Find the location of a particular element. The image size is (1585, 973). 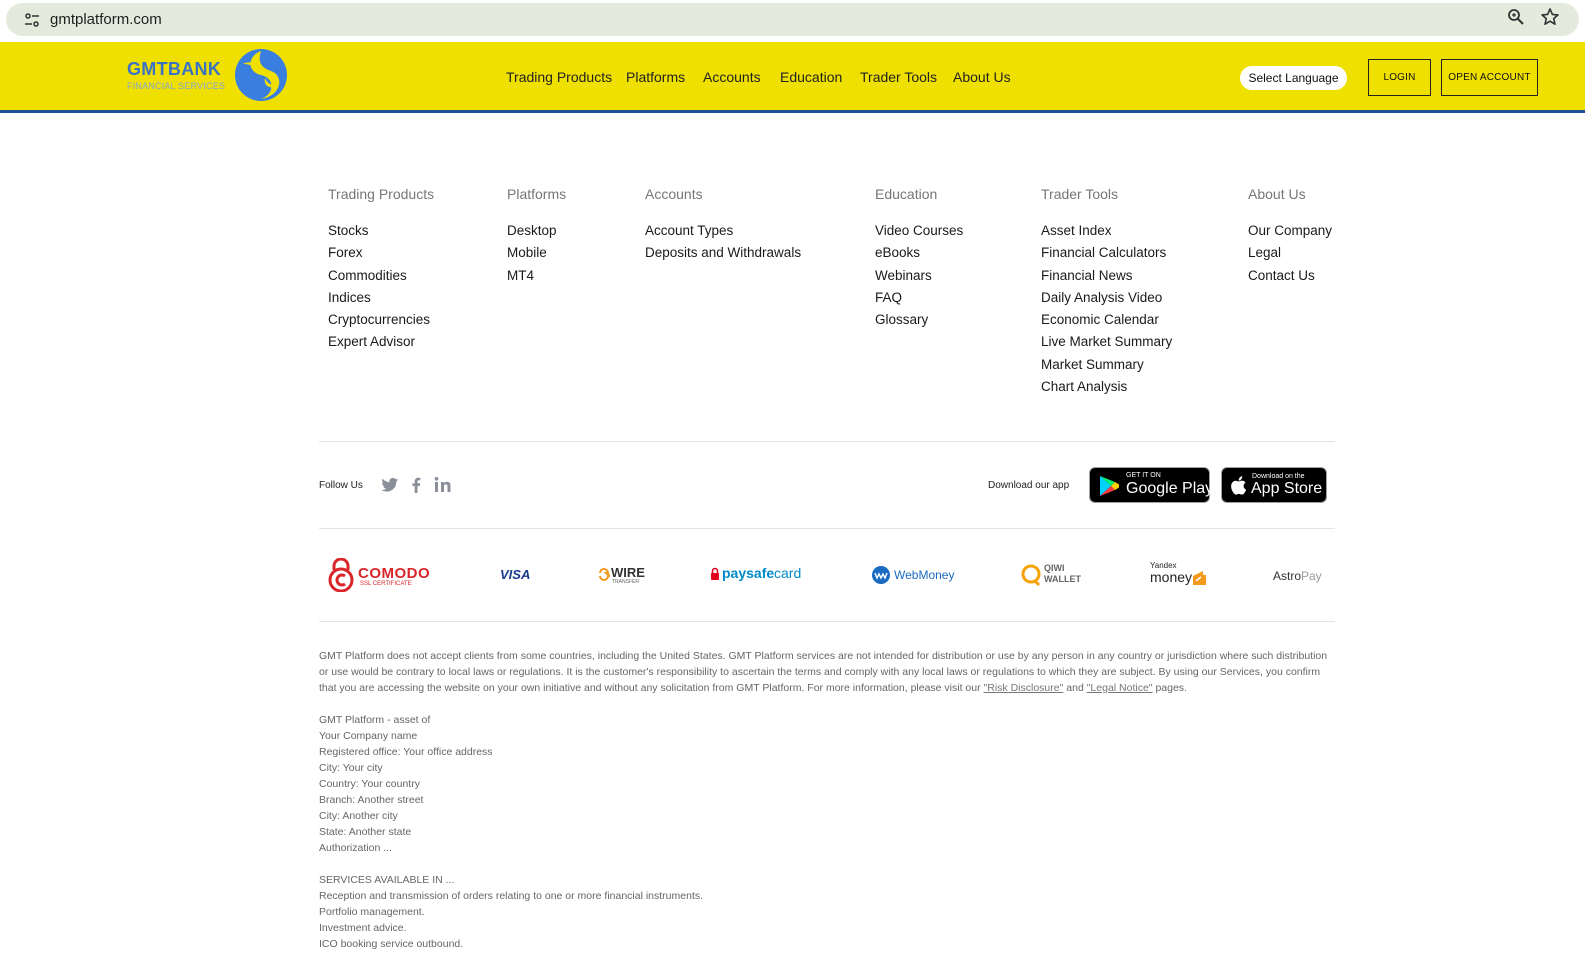

webmoney-logo: WebMoney is located at coordinates (913, 575).